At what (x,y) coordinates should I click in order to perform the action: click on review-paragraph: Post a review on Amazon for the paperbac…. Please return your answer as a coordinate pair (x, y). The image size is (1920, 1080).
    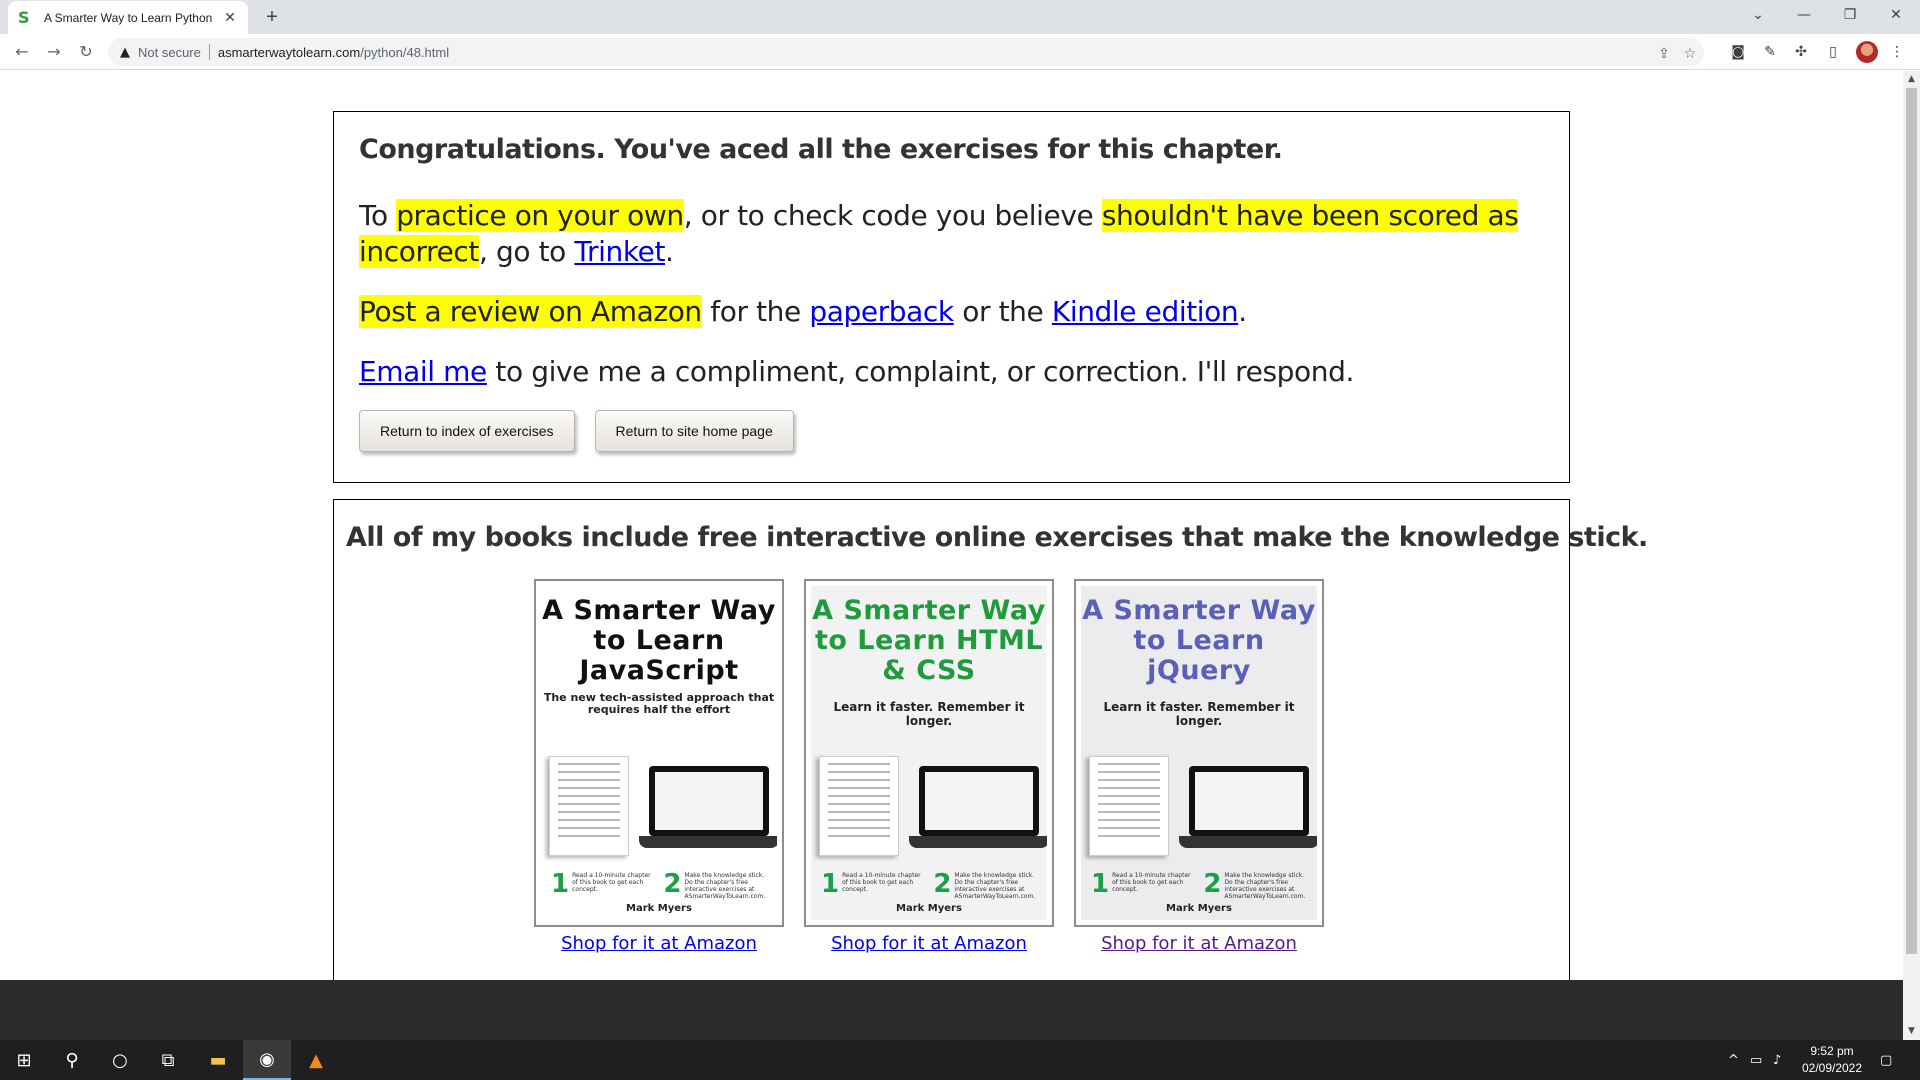
    Looking at the image, I should click on (951, 312).